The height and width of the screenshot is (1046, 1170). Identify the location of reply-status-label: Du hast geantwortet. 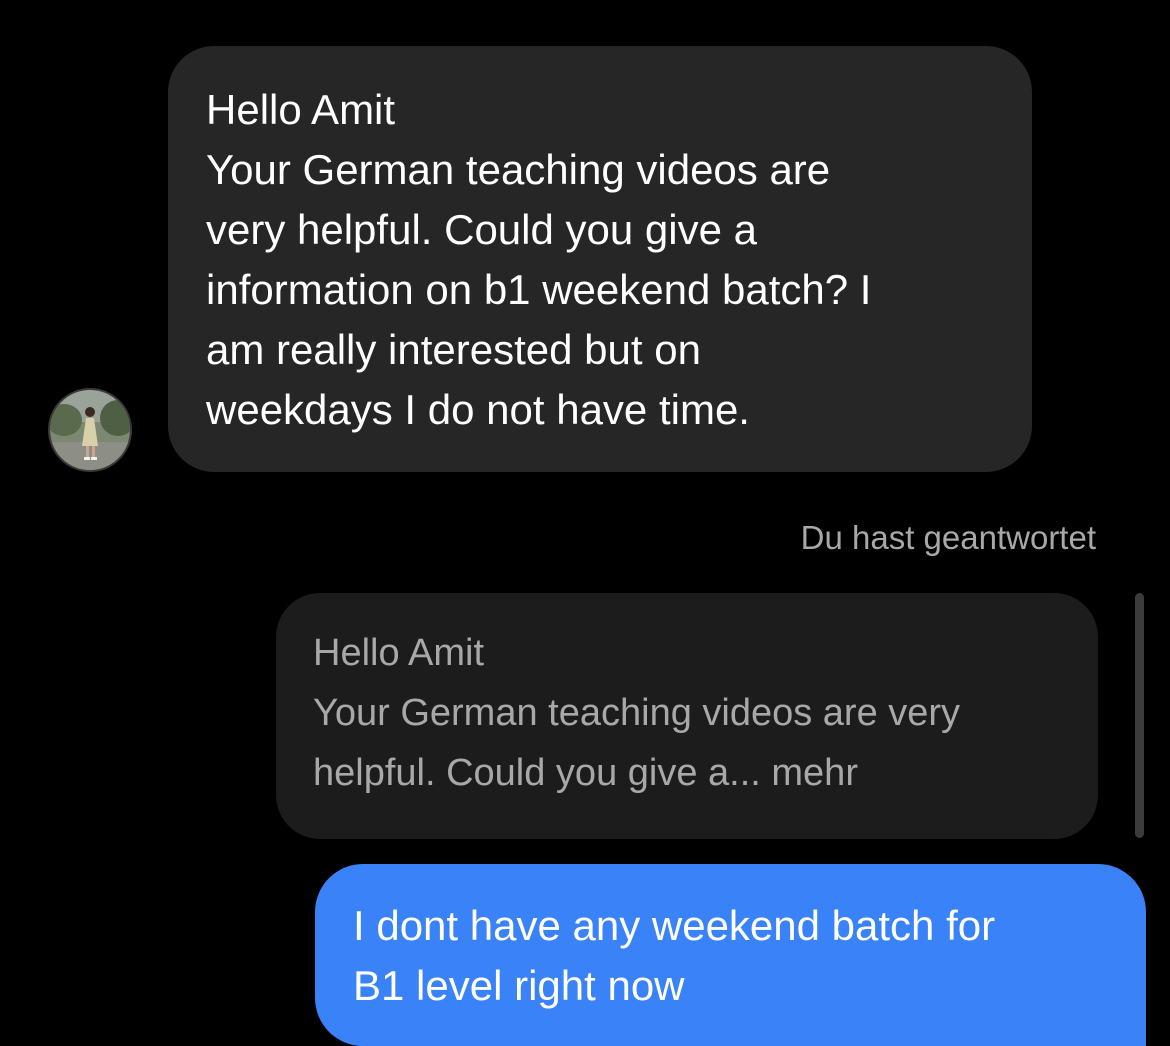
(948, 537).